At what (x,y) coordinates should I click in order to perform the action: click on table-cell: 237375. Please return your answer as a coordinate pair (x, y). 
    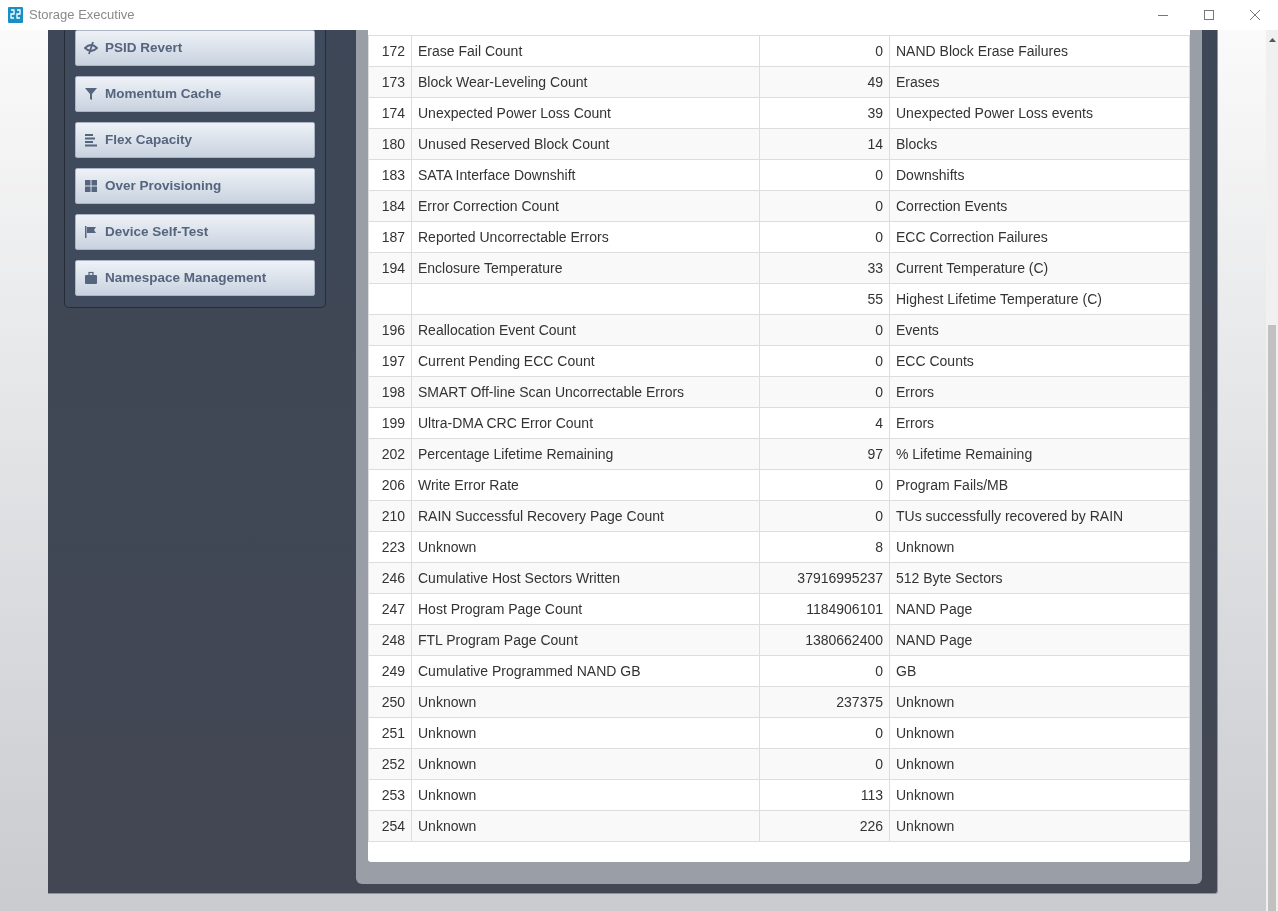
    Looking at the image, I should click on (824, 702).